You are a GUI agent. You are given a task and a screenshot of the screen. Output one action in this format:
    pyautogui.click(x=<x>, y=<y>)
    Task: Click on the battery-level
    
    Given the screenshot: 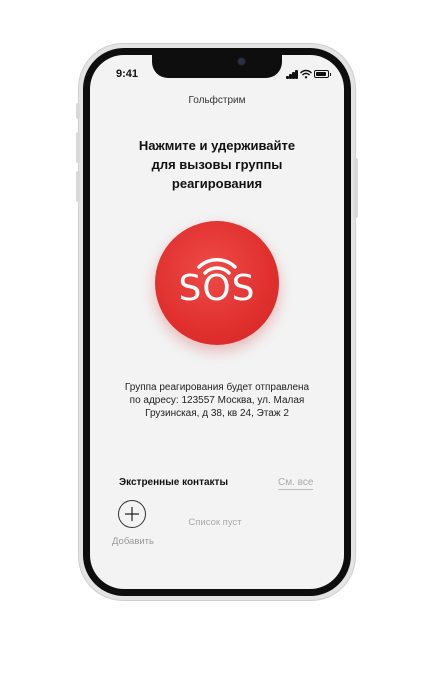 What is the action you would take?
    pyautogui.click(x=321, y=74)
    